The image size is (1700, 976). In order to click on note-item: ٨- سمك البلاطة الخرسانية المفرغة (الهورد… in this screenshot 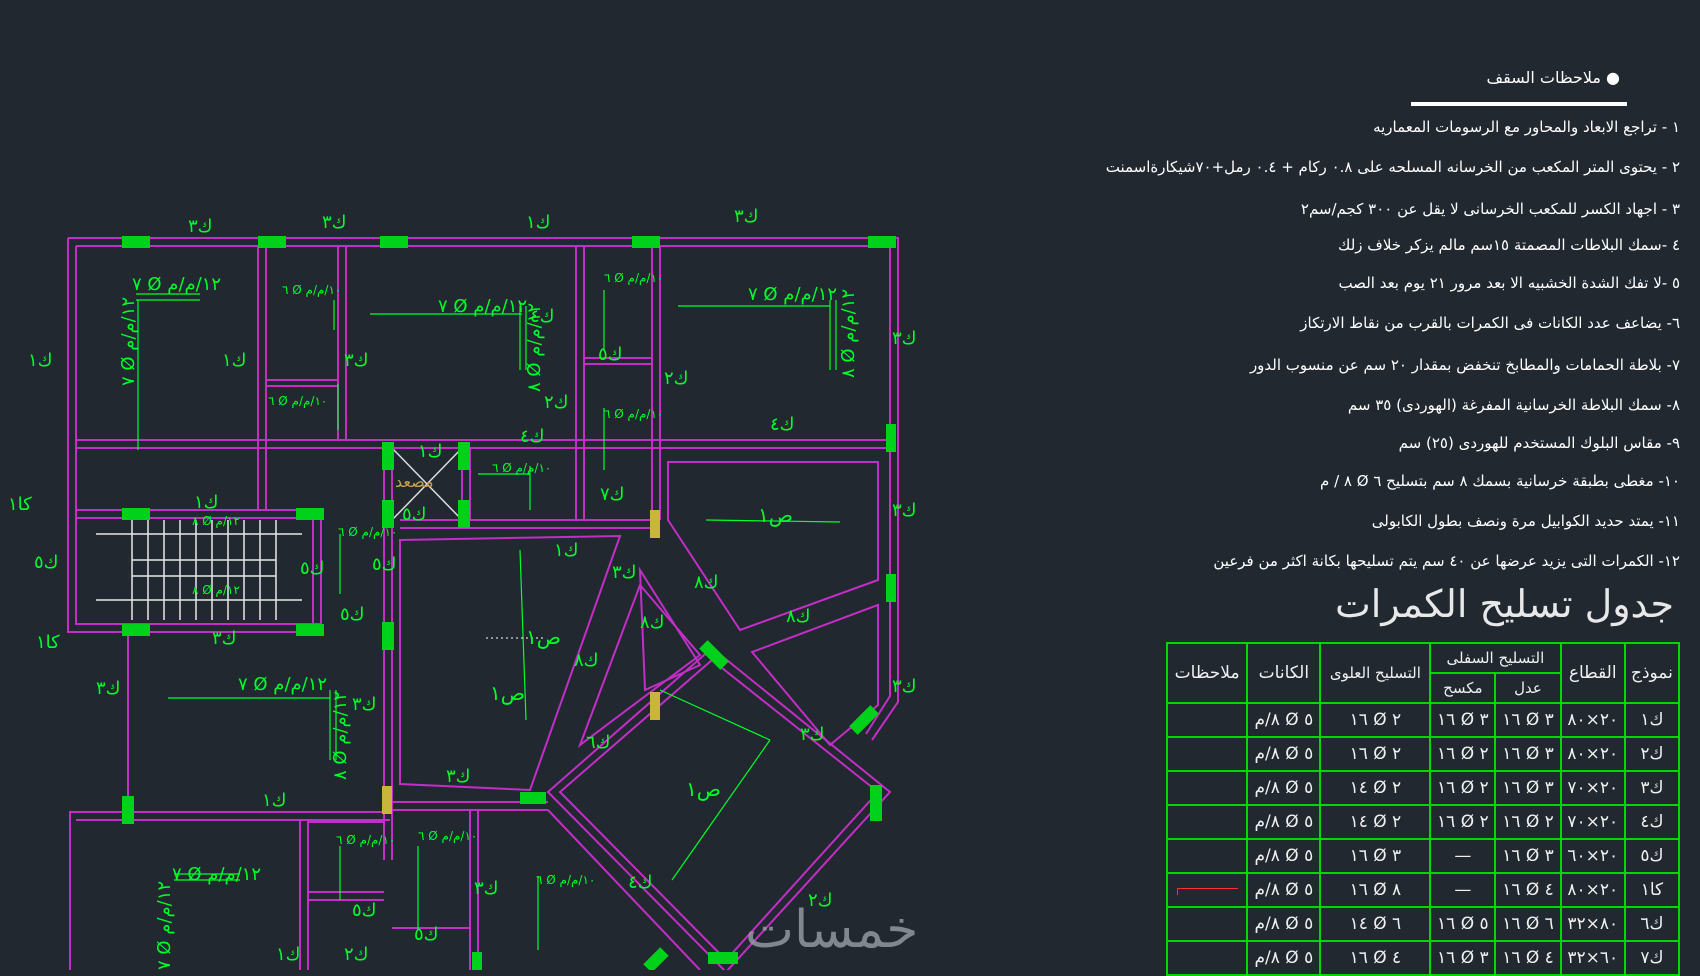, I will do `click(1513, 405)`.